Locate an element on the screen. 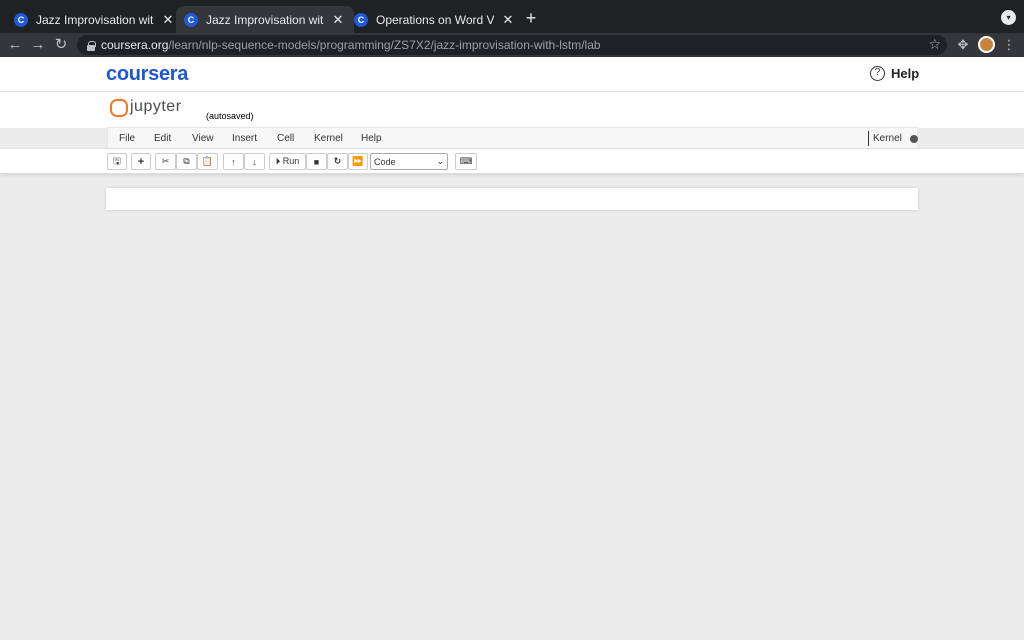 The width and height of the screenshot is (1024, 640). run-button: ⏵ Run is located at coordinates (287, 161).